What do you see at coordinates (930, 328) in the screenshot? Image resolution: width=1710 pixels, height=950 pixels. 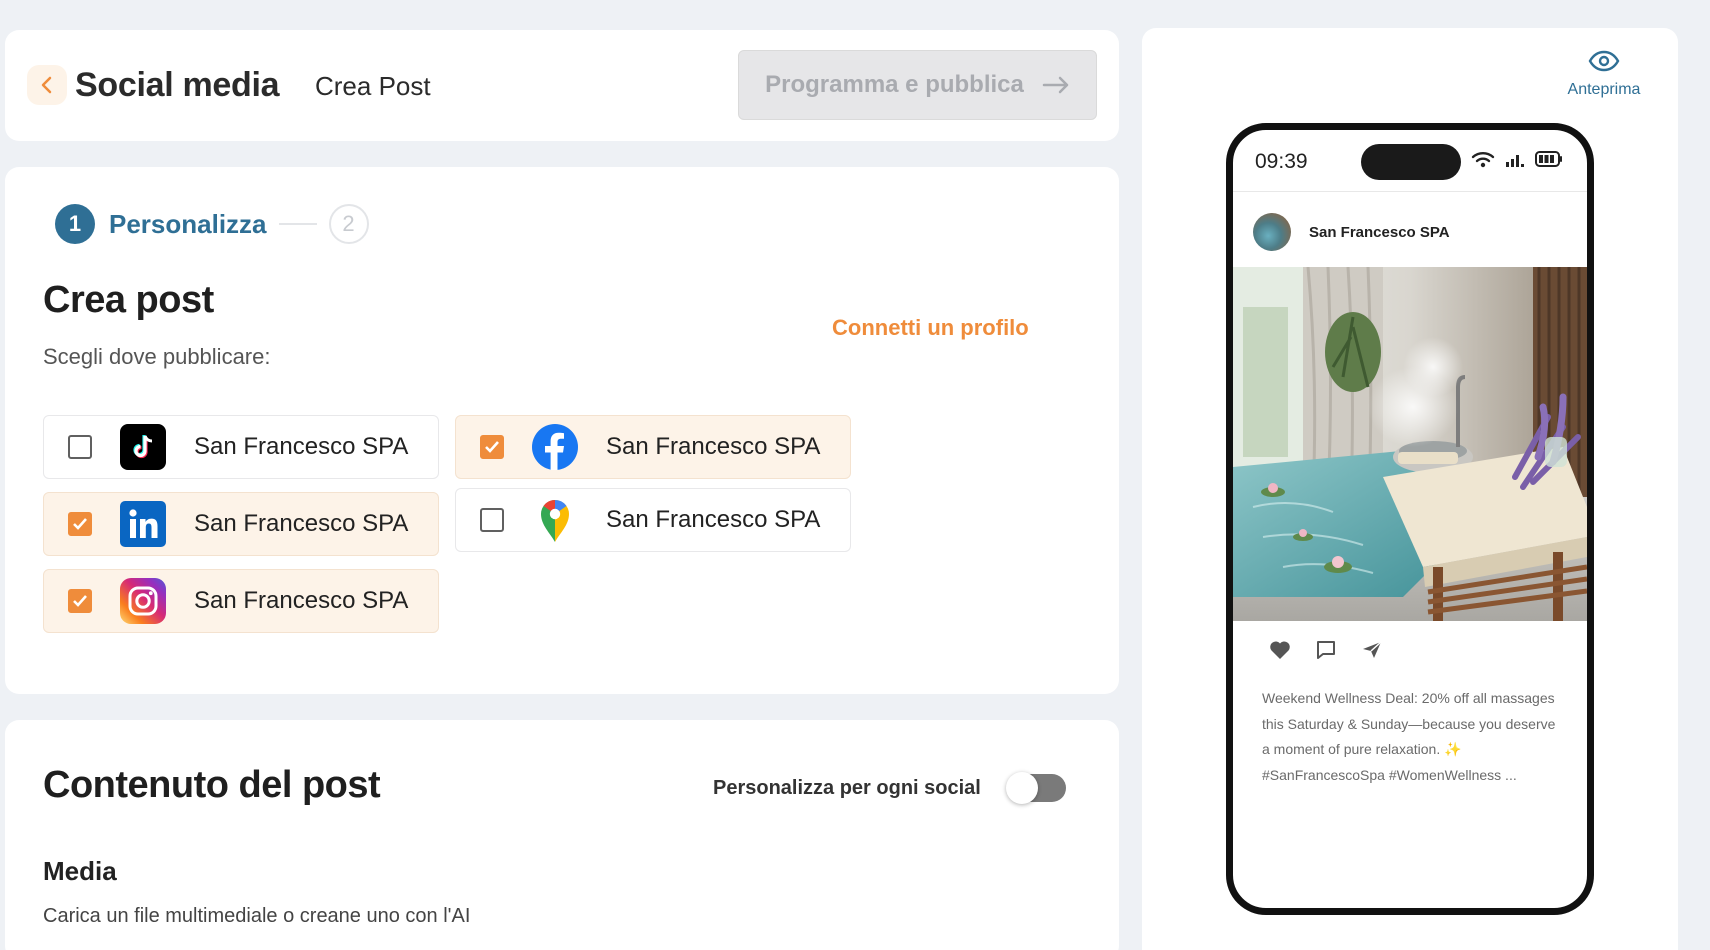 I see `connect-profile-link: Connetti un profilo` at bounding box center [930, 328].